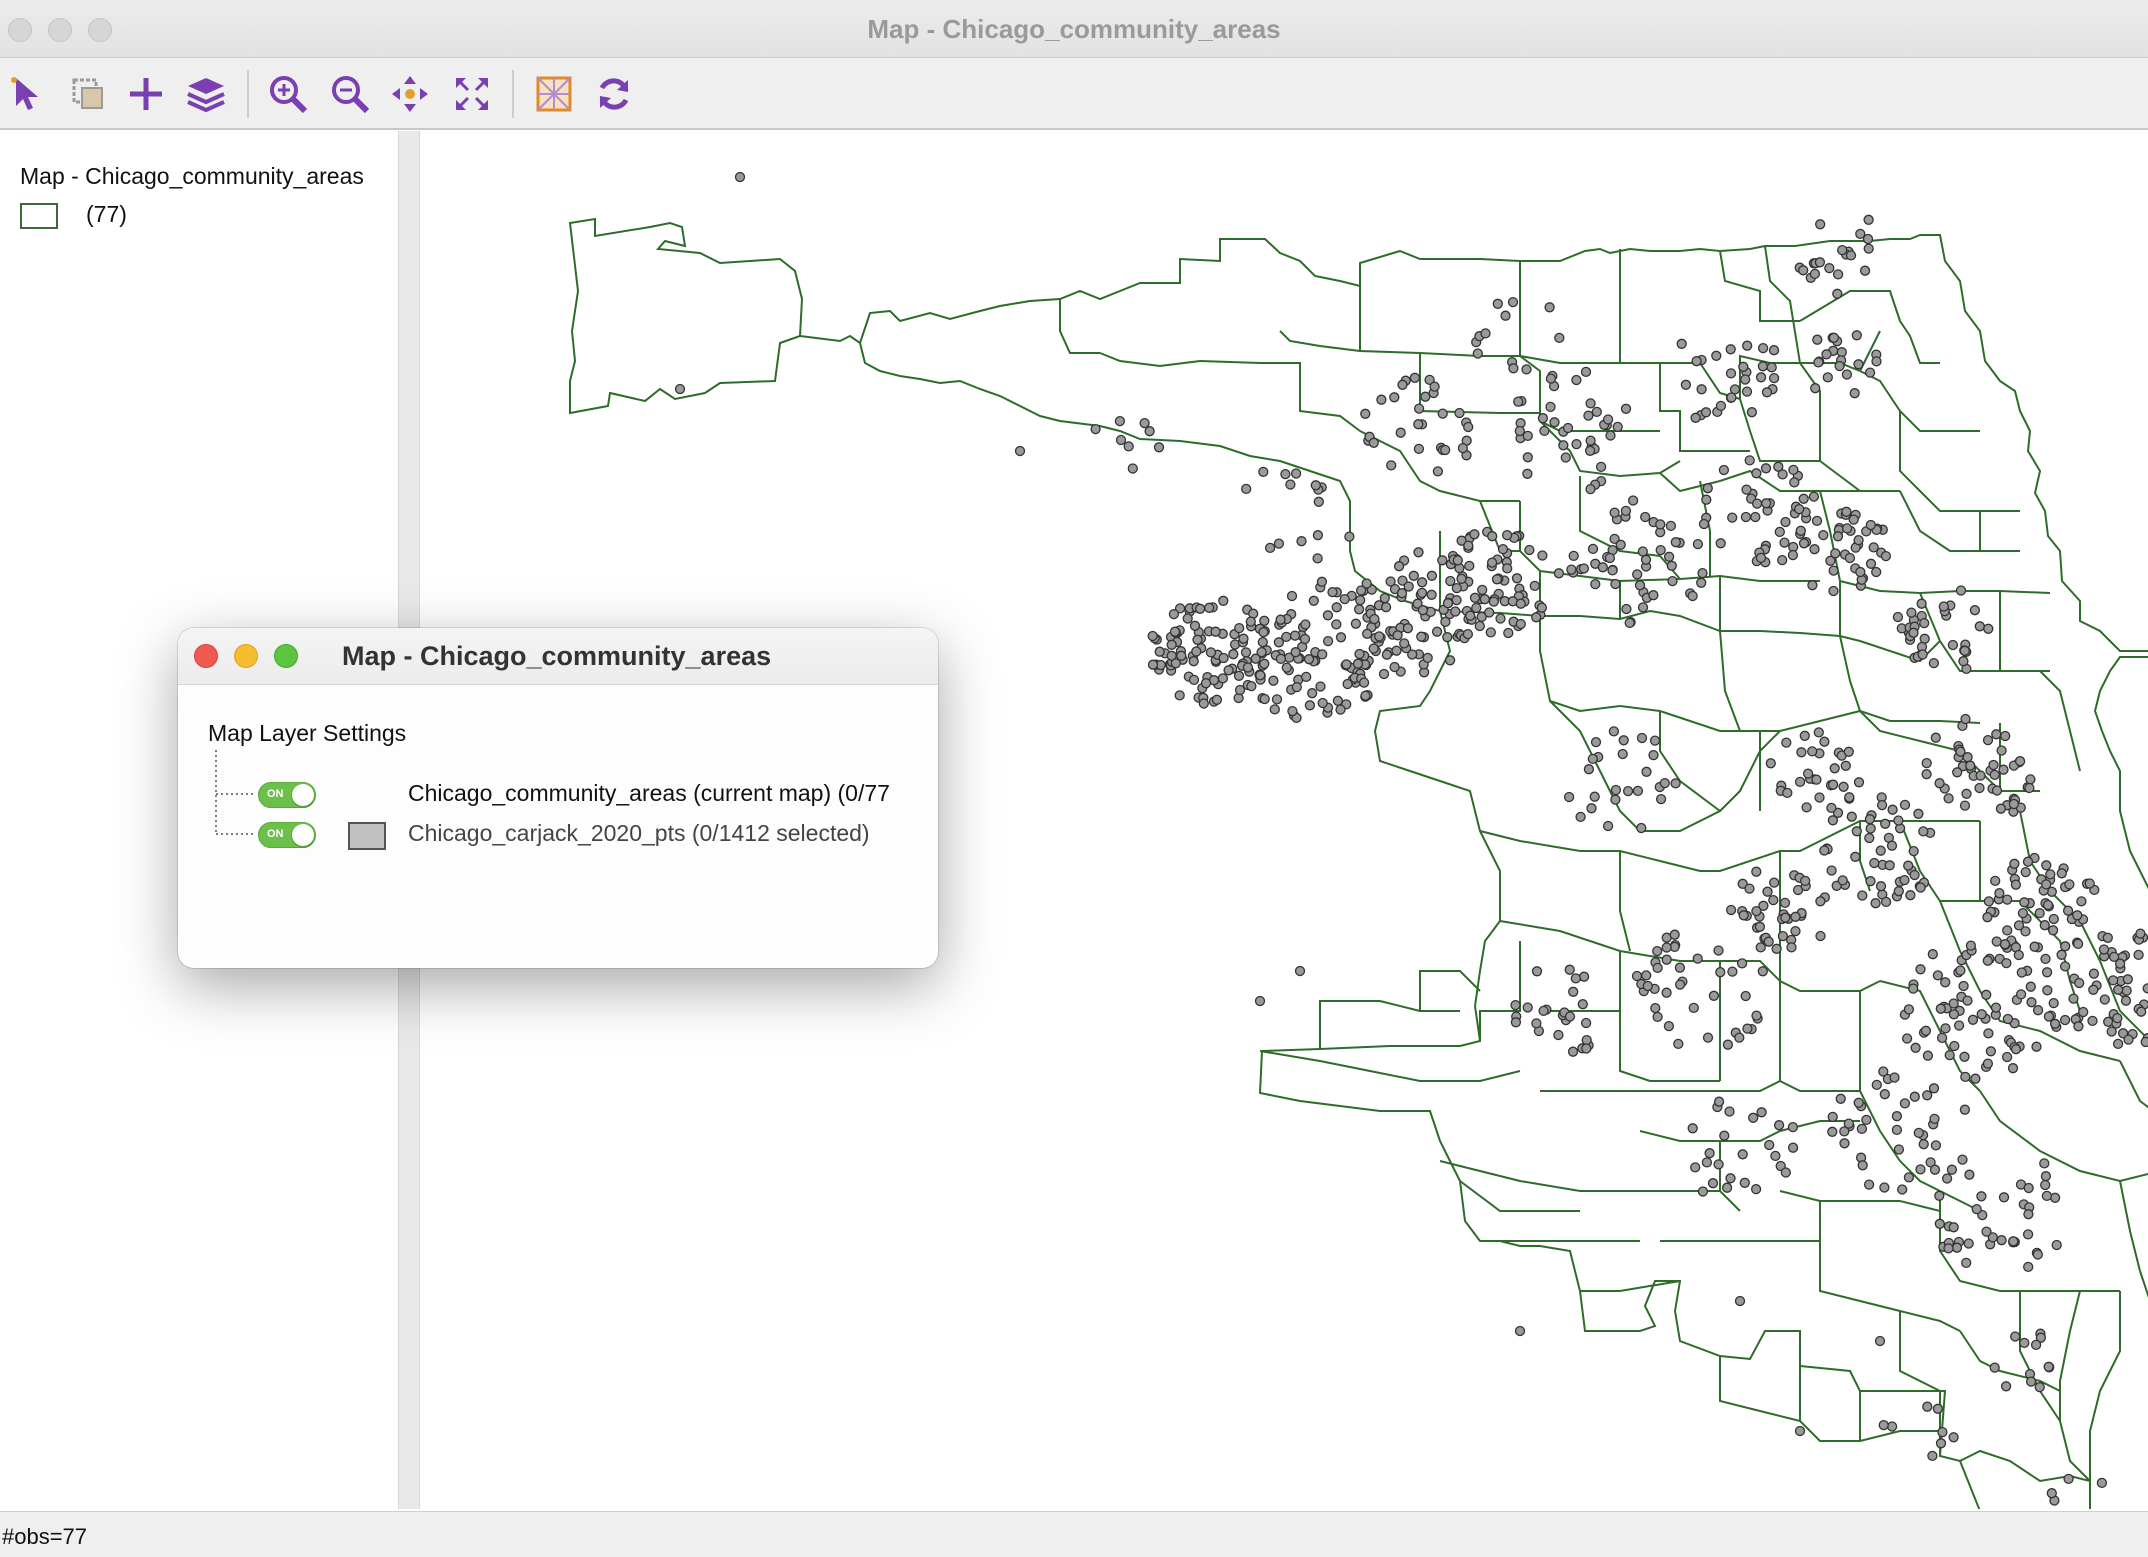 Image resolution: width=2148 pixels, height=1557 pixels. I want to click on refresh-icon, so click(614, 94).